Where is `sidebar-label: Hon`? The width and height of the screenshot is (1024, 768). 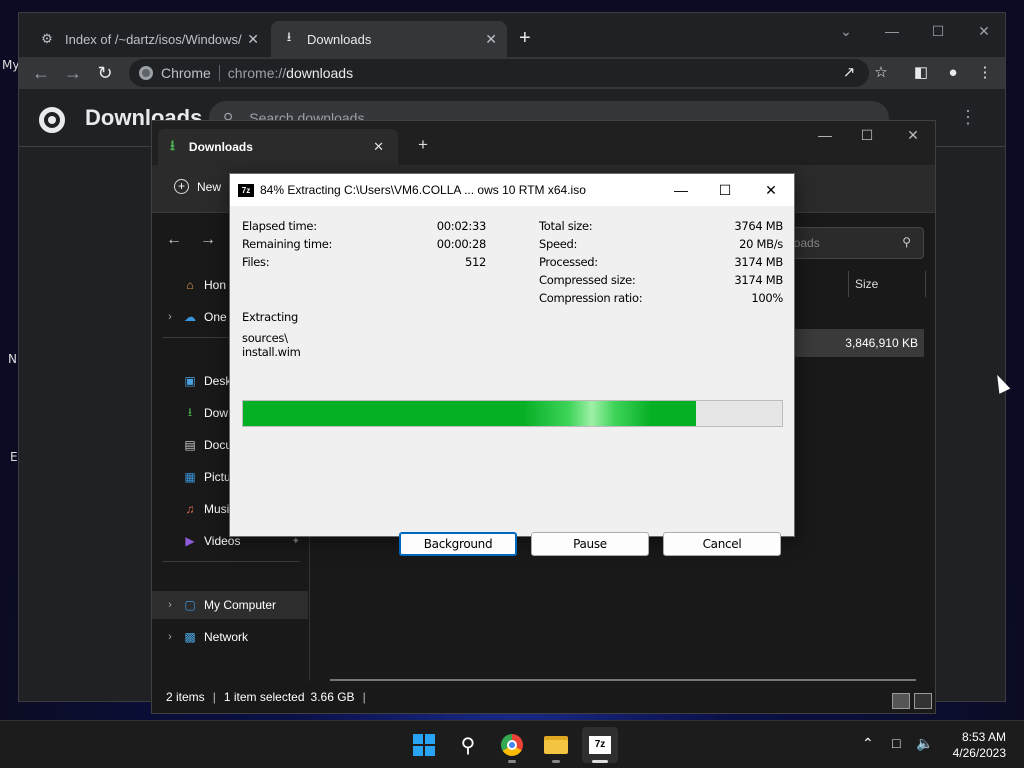 sidebar-label: Hon is located at coordinates (215, 285).